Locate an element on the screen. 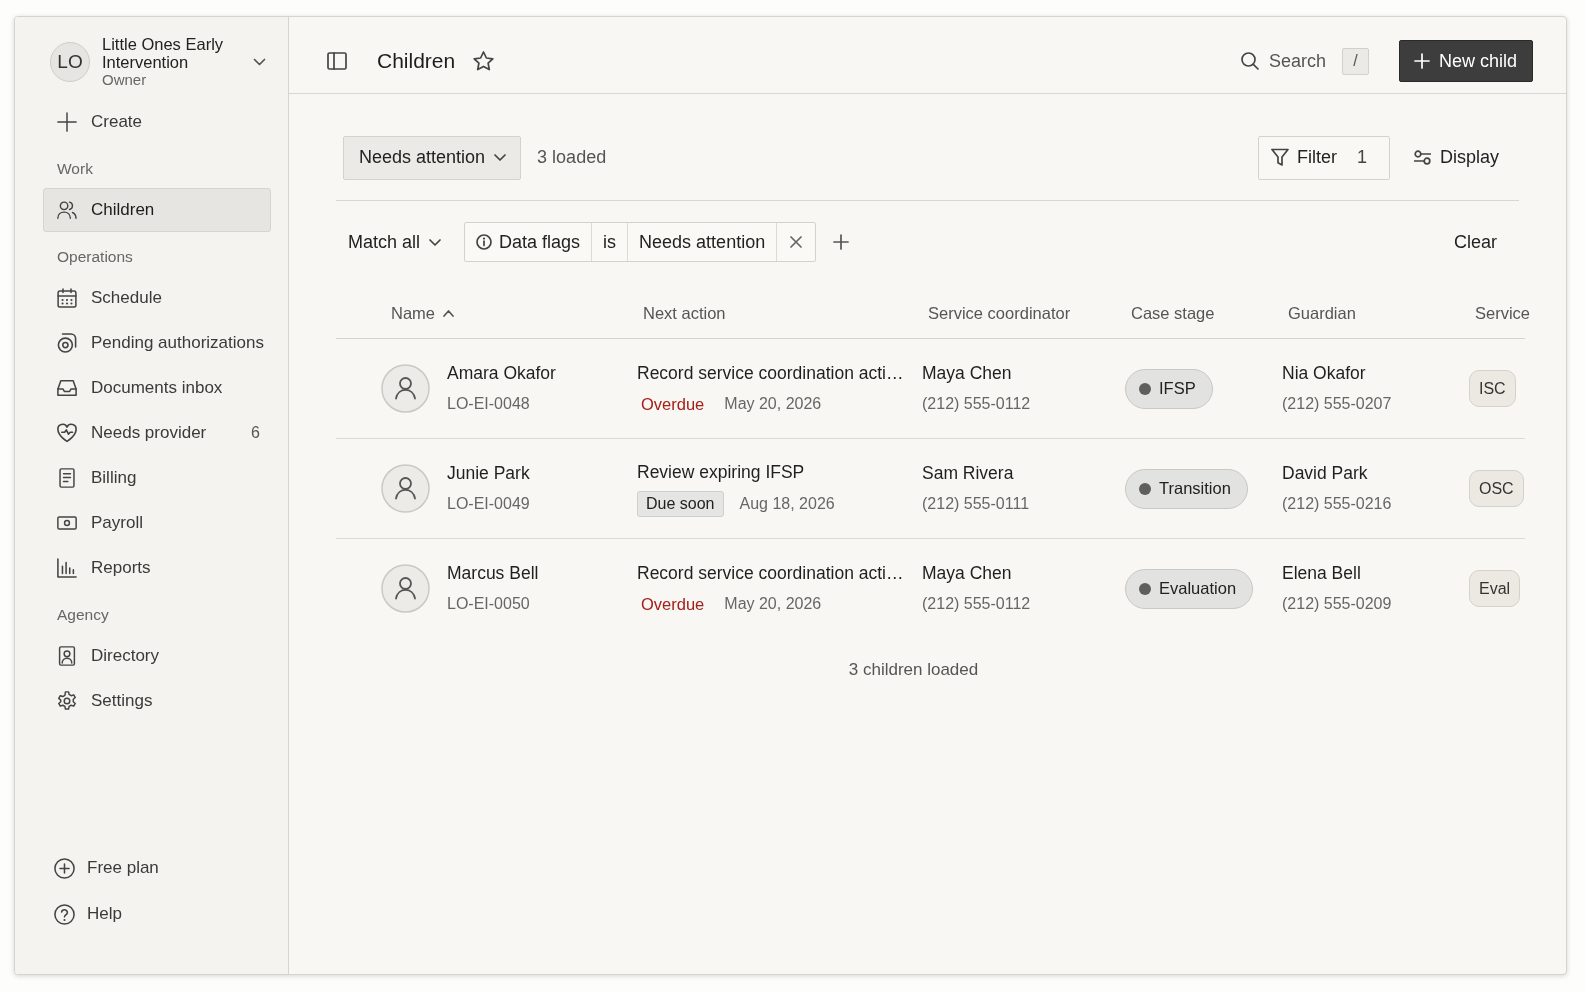 This screenshot has height=992, width=1586. due-status-badge: Due soon is located at coordinates (680, 504).